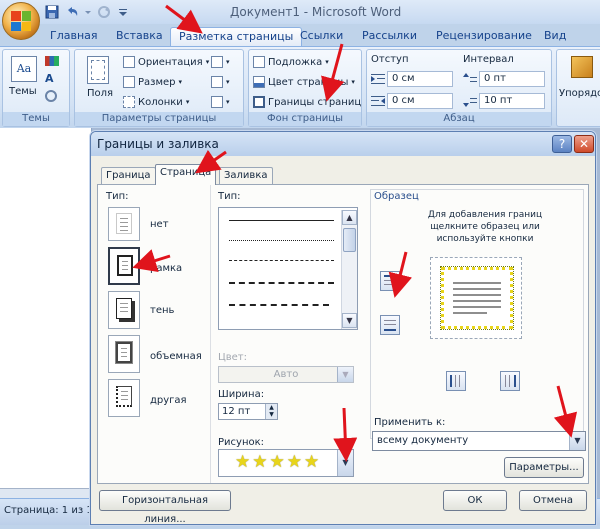 Image resolution: width=600 pixels, height=529 pixels. Describe the element at coordinates (510, 381) in the screenshot. I see `right-border-icon` at that location.